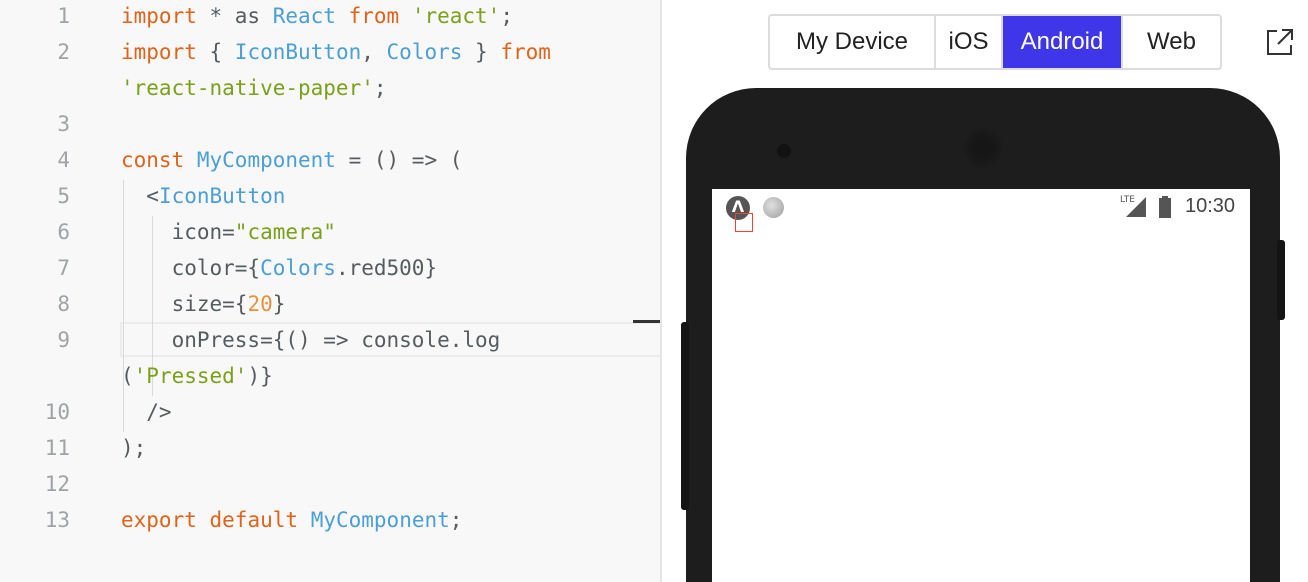 The image size is (1308, 582). Describe the element at coordinates (983, 148) in the screenshot. I see `device-speaker` at that location.